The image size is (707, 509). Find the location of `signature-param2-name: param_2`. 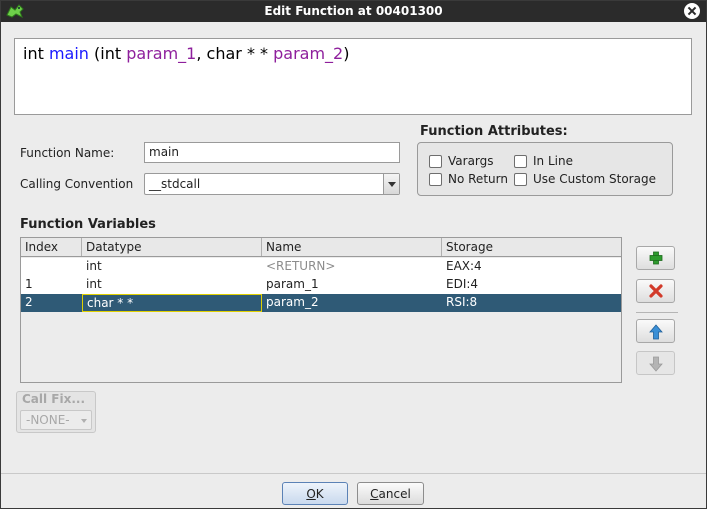

signature-param2-name: param_2 is located at coordinates (308, 53).